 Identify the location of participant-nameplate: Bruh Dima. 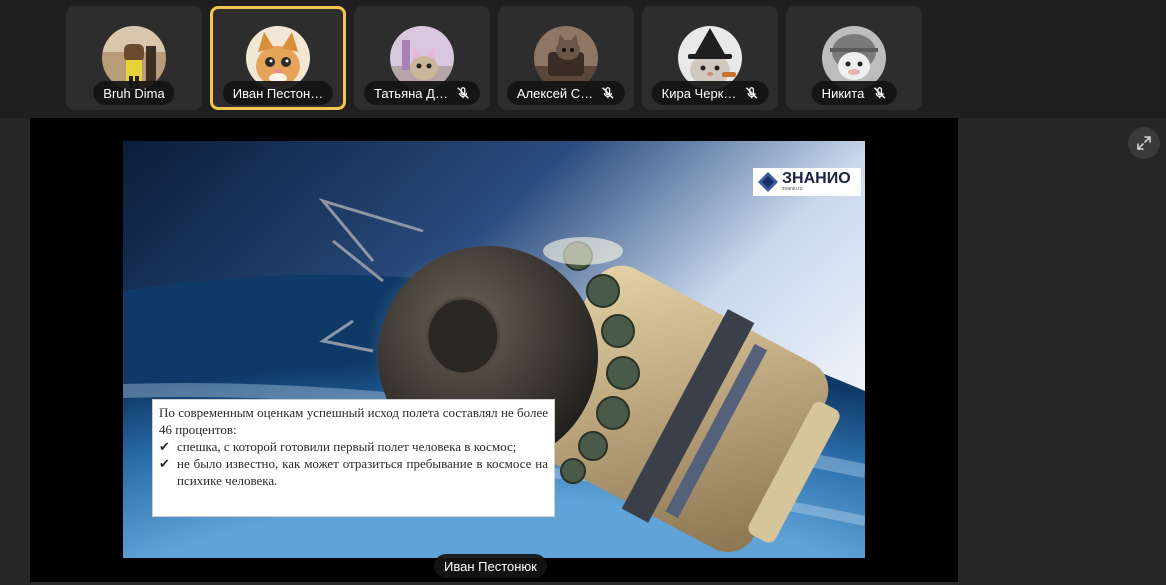
(134, 93).